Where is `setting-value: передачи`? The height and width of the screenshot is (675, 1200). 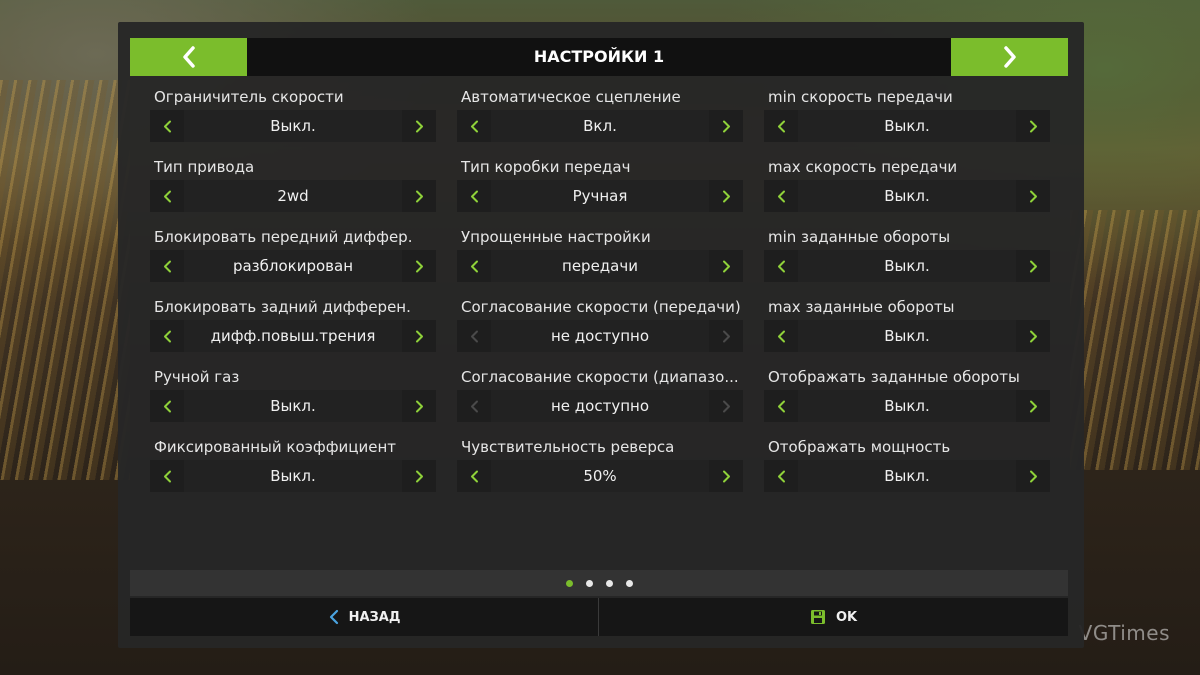 setting-value: передачи is located at coordinates (600, 266).